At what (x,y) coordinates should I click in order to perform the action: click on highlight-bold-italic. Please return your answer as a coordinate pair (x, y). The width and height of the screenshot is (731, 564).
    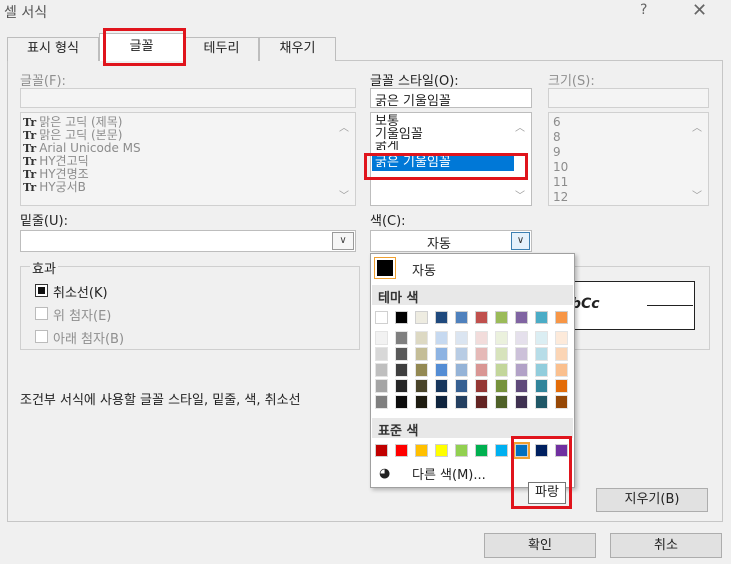
    Looking at the image, I should click on (446, 166).